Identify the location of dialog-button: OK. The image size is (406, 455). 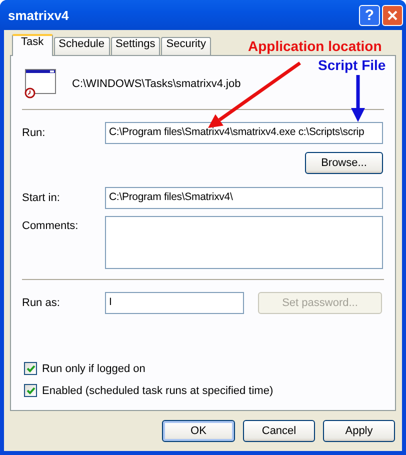
(198, 431).